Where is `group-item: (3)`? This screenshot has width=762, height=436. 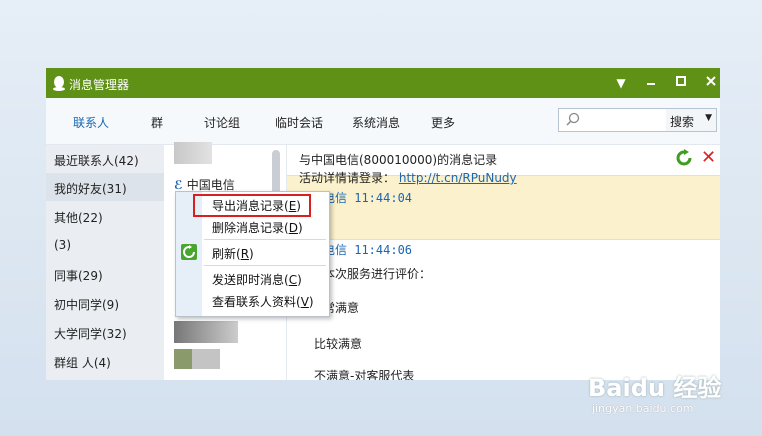 group-item: (3) is located at coordinates (105, 245).